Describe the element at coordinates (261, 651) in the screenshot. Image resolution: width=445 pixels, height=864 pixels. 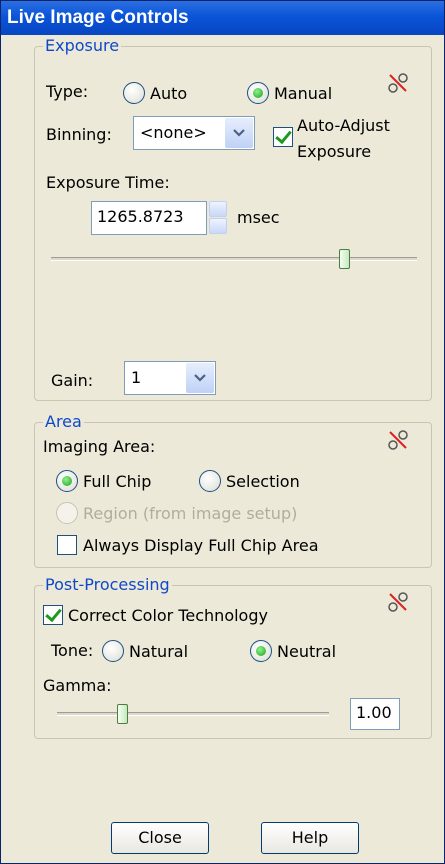
I see `tone-neutral-radio` at that location.